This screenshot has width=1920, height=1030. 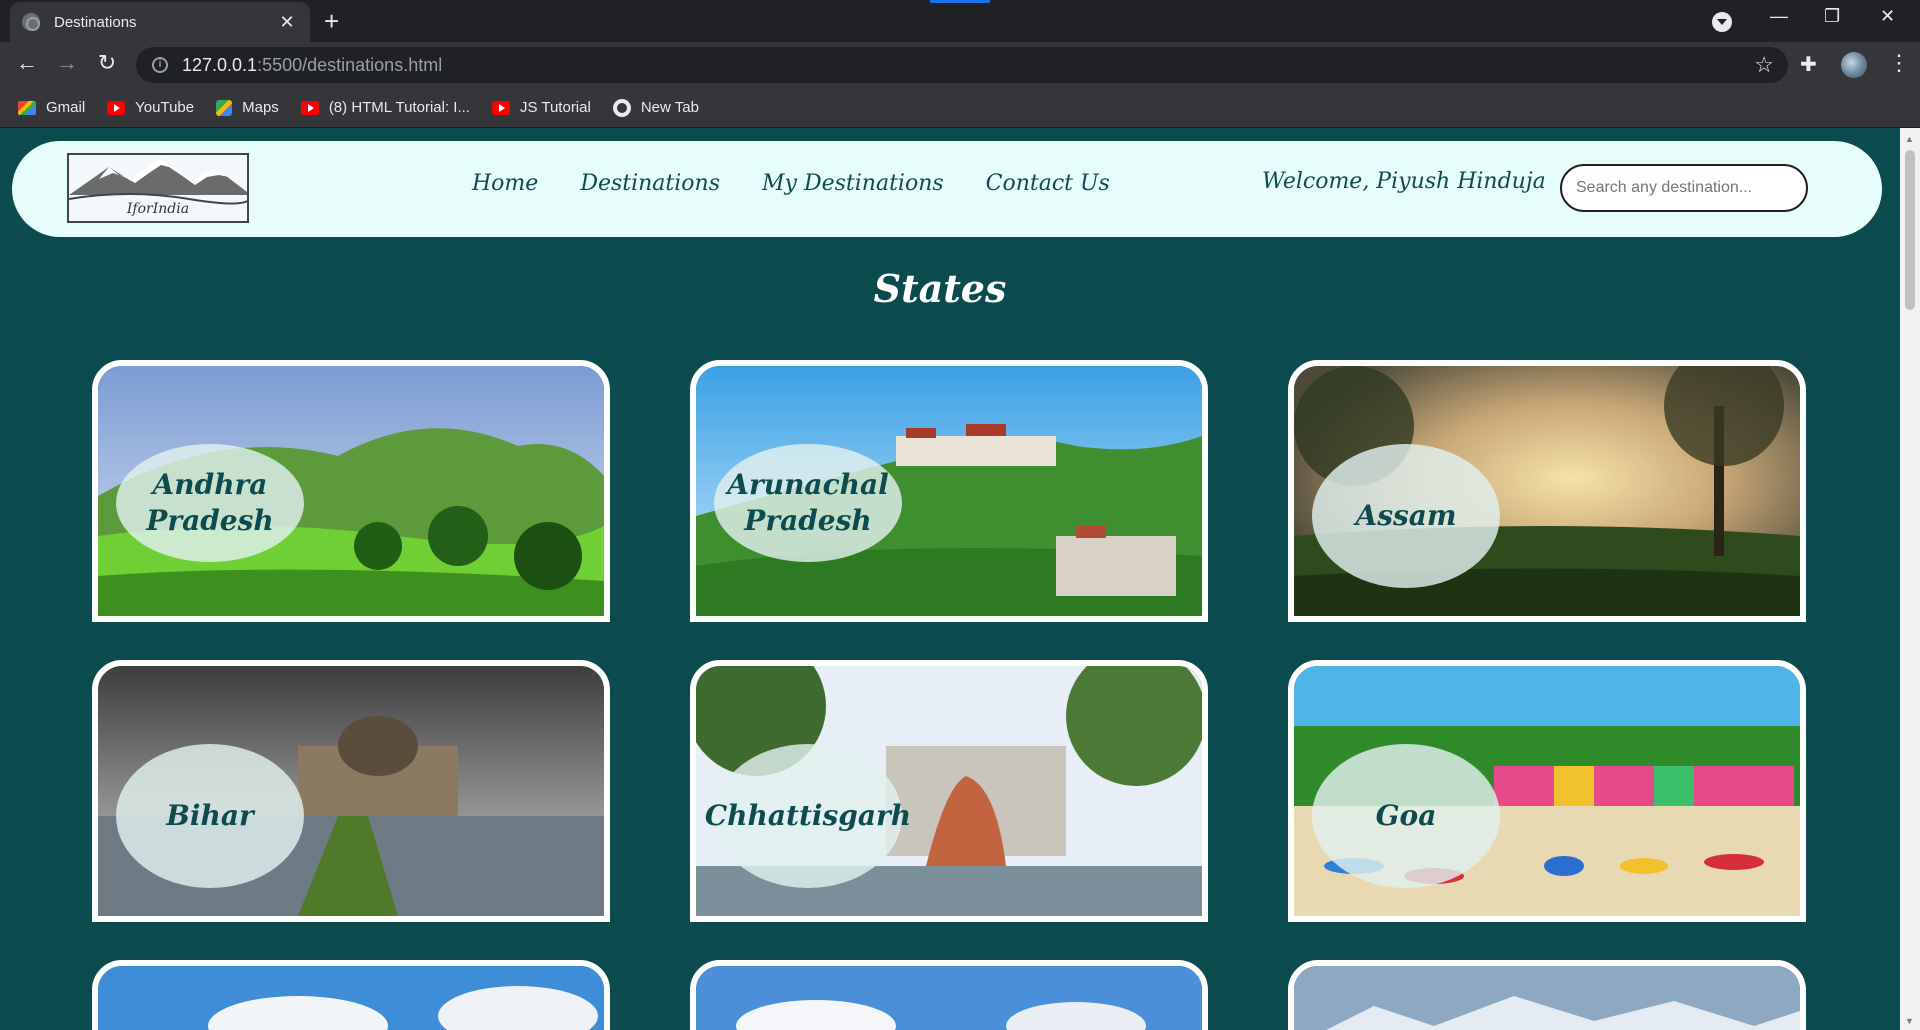 I want to click on info-icon: i, so click(x=160, y=65).